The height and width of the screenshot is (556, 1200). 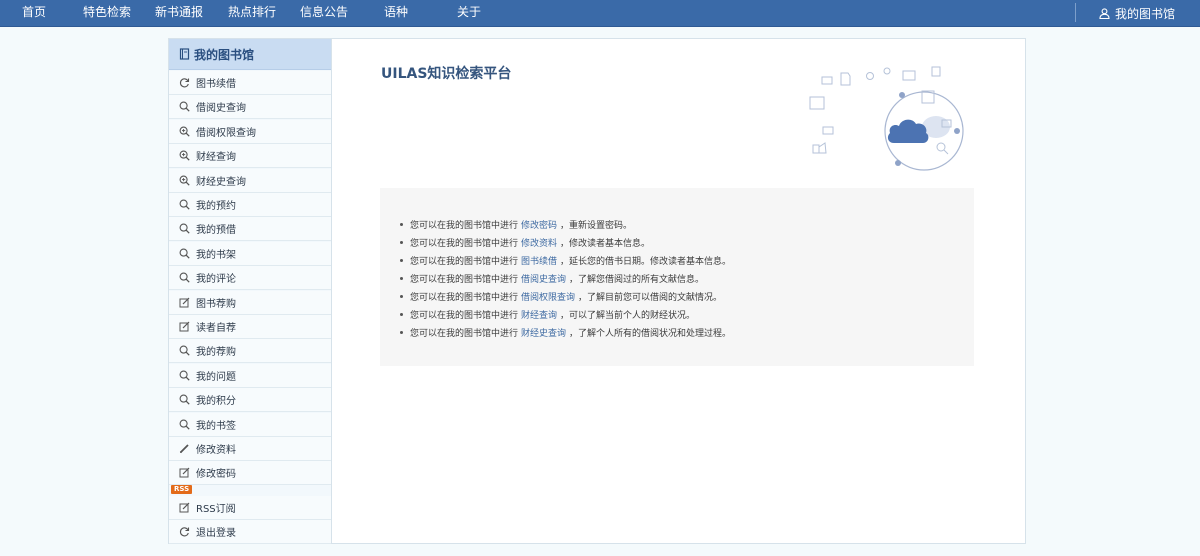 I want to click on info-suffix: ，了解个人所有的借阅状况和处理过程。, so click(x=650, y=333).